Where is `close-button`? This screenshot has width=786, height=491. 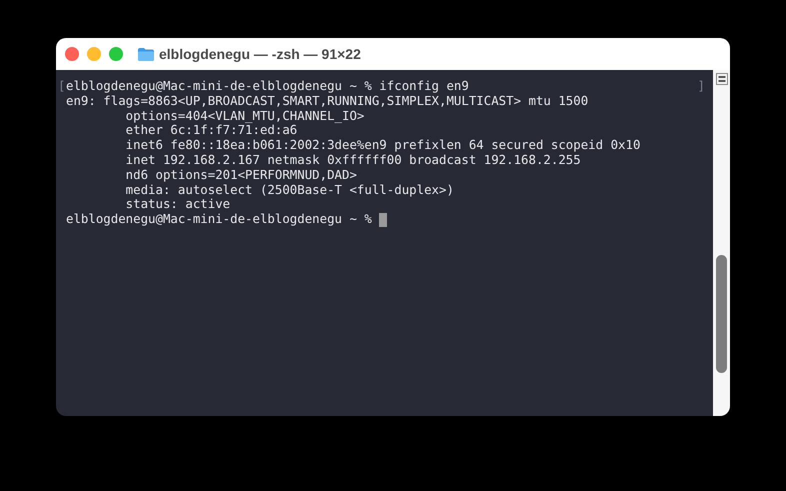 close-button is located at coordinates (72, 54).